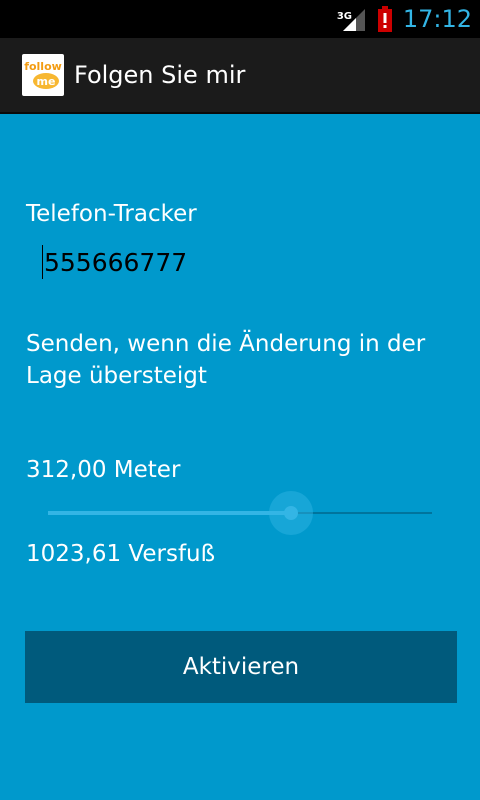 This screenshot has height=800, width=480. I want to click on status-bar: 3G 17:12, so click(240, 19).